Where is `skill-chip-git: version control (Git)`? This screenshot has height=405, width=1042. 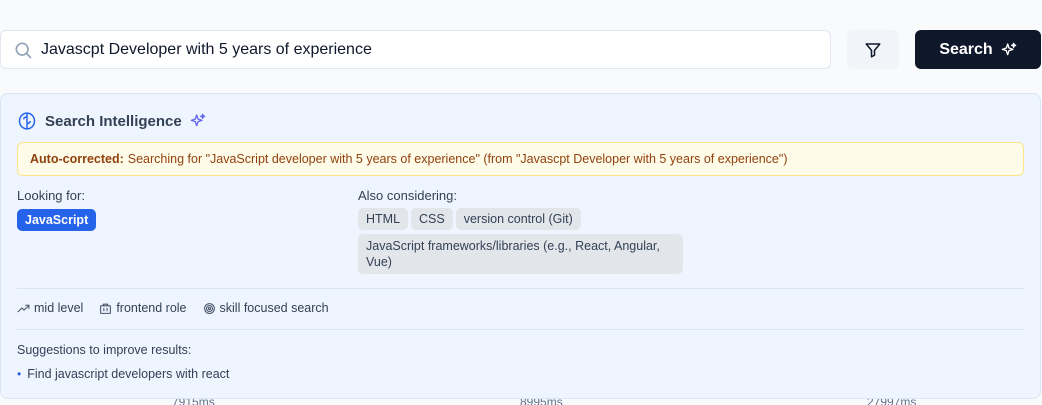
skill-chip-git: version control (Git) is located at coordinates (518, 219).